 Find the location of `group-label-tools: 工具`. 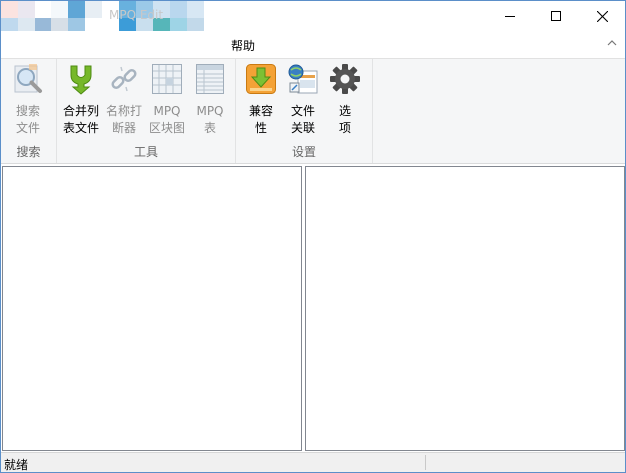

group-label-tools: 工具 is located at coordinates (145, 152).